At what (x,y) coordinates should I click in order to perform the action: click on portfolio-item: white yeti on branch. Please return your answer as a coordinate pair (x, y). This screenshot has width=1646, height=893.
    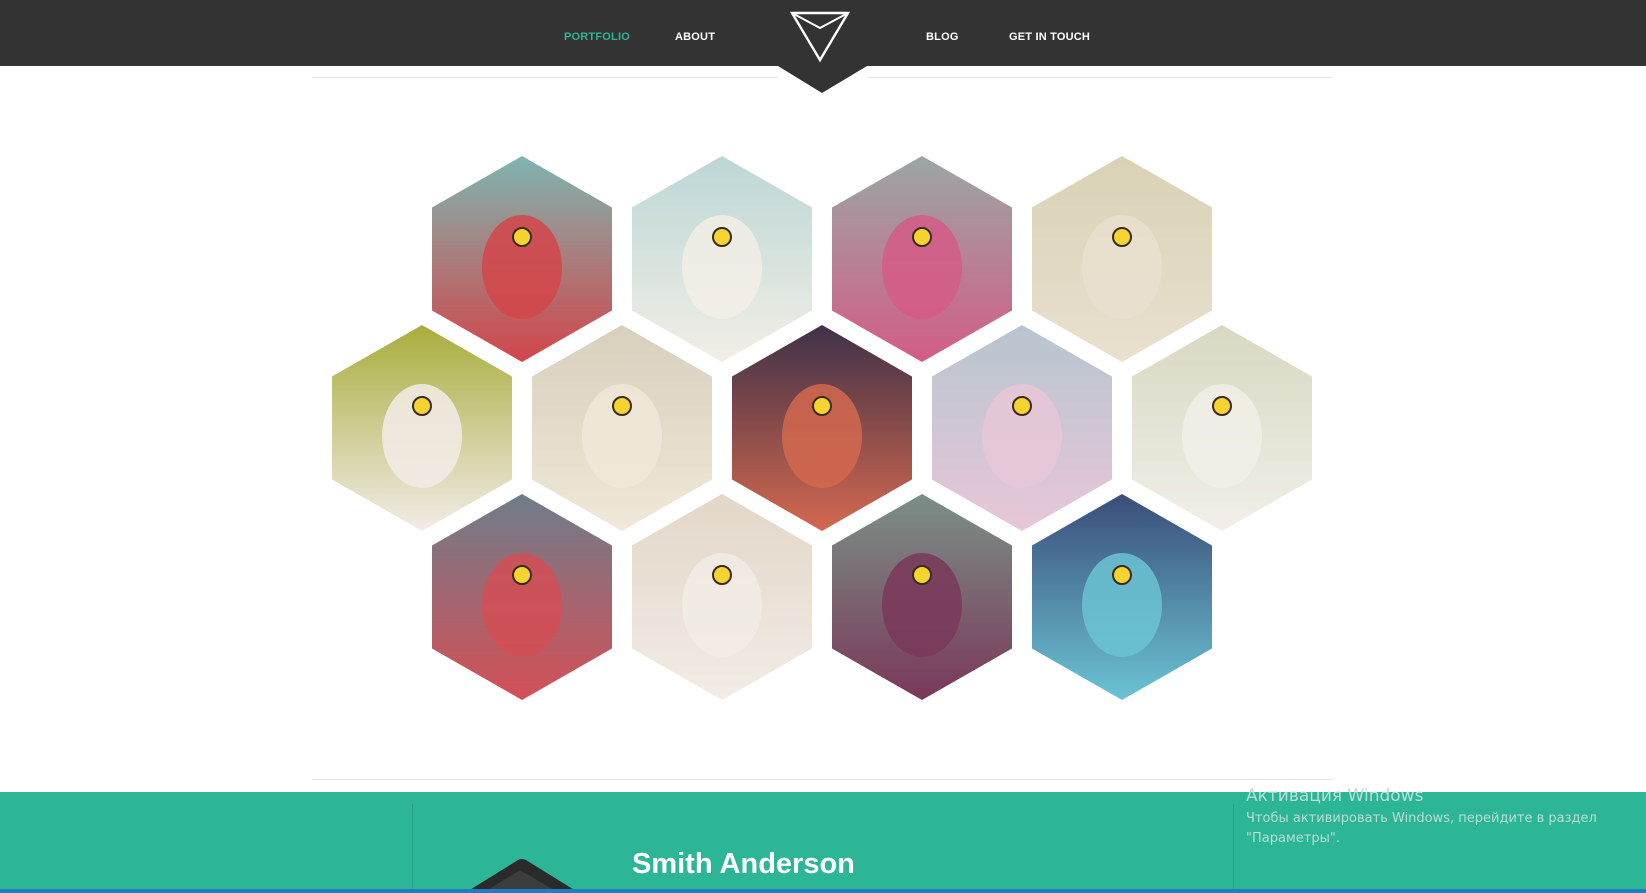
    Looking at the image, I should click on (1222, 428).